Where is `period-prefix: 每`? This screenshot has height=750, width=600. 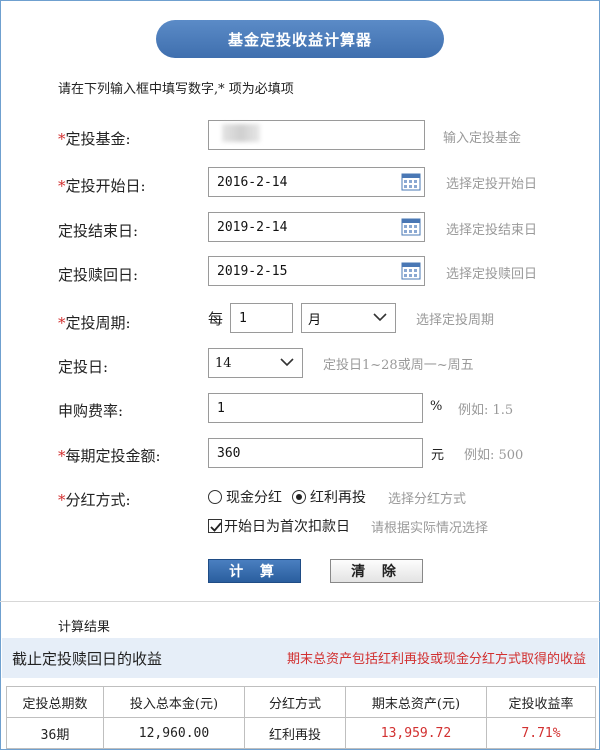 period-prefix: 每 is located at coordinates (216, 319).